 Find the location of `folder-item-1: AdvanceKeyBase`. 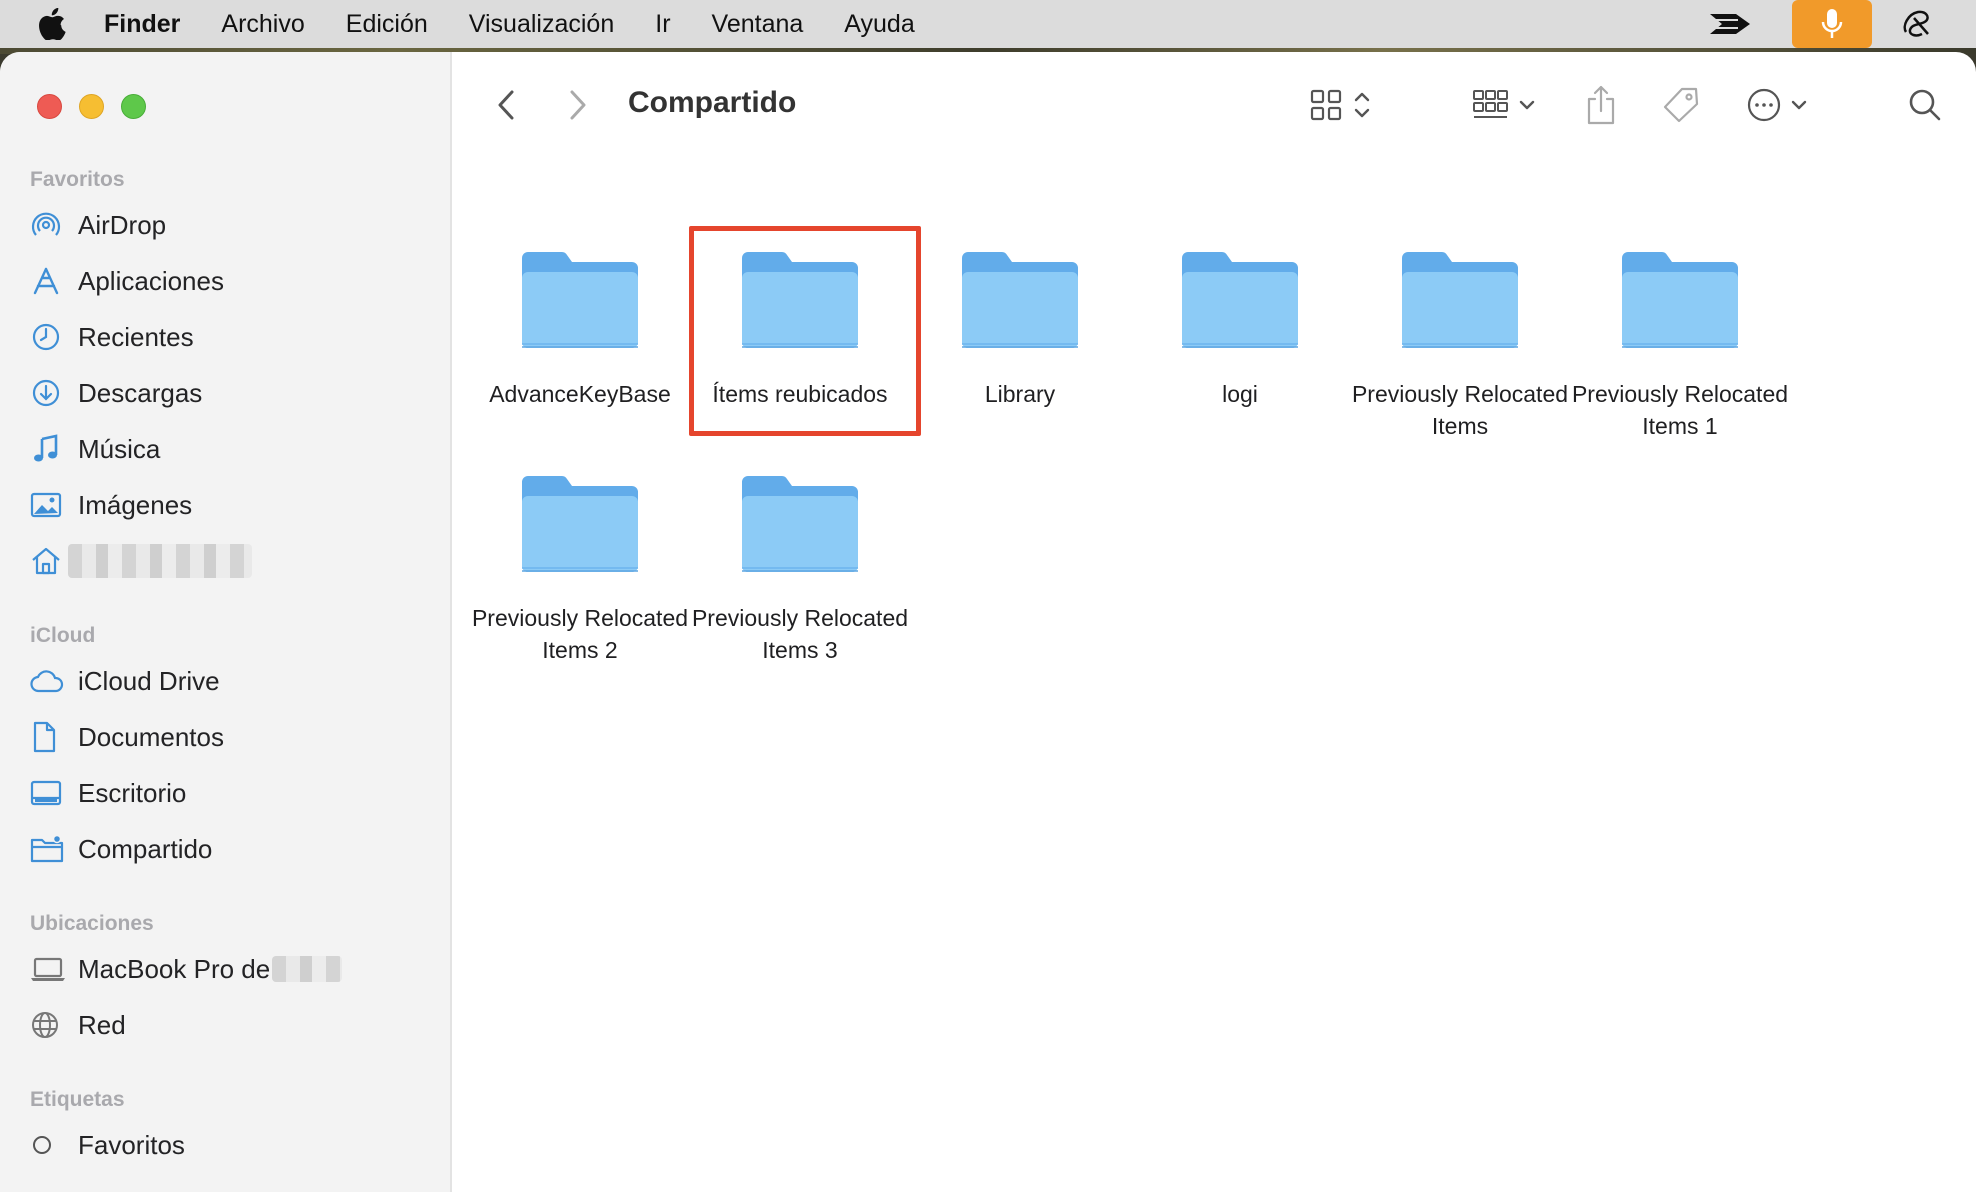

folder-item-1: AdvanceKeyBase is located at coordinates (580, 329).